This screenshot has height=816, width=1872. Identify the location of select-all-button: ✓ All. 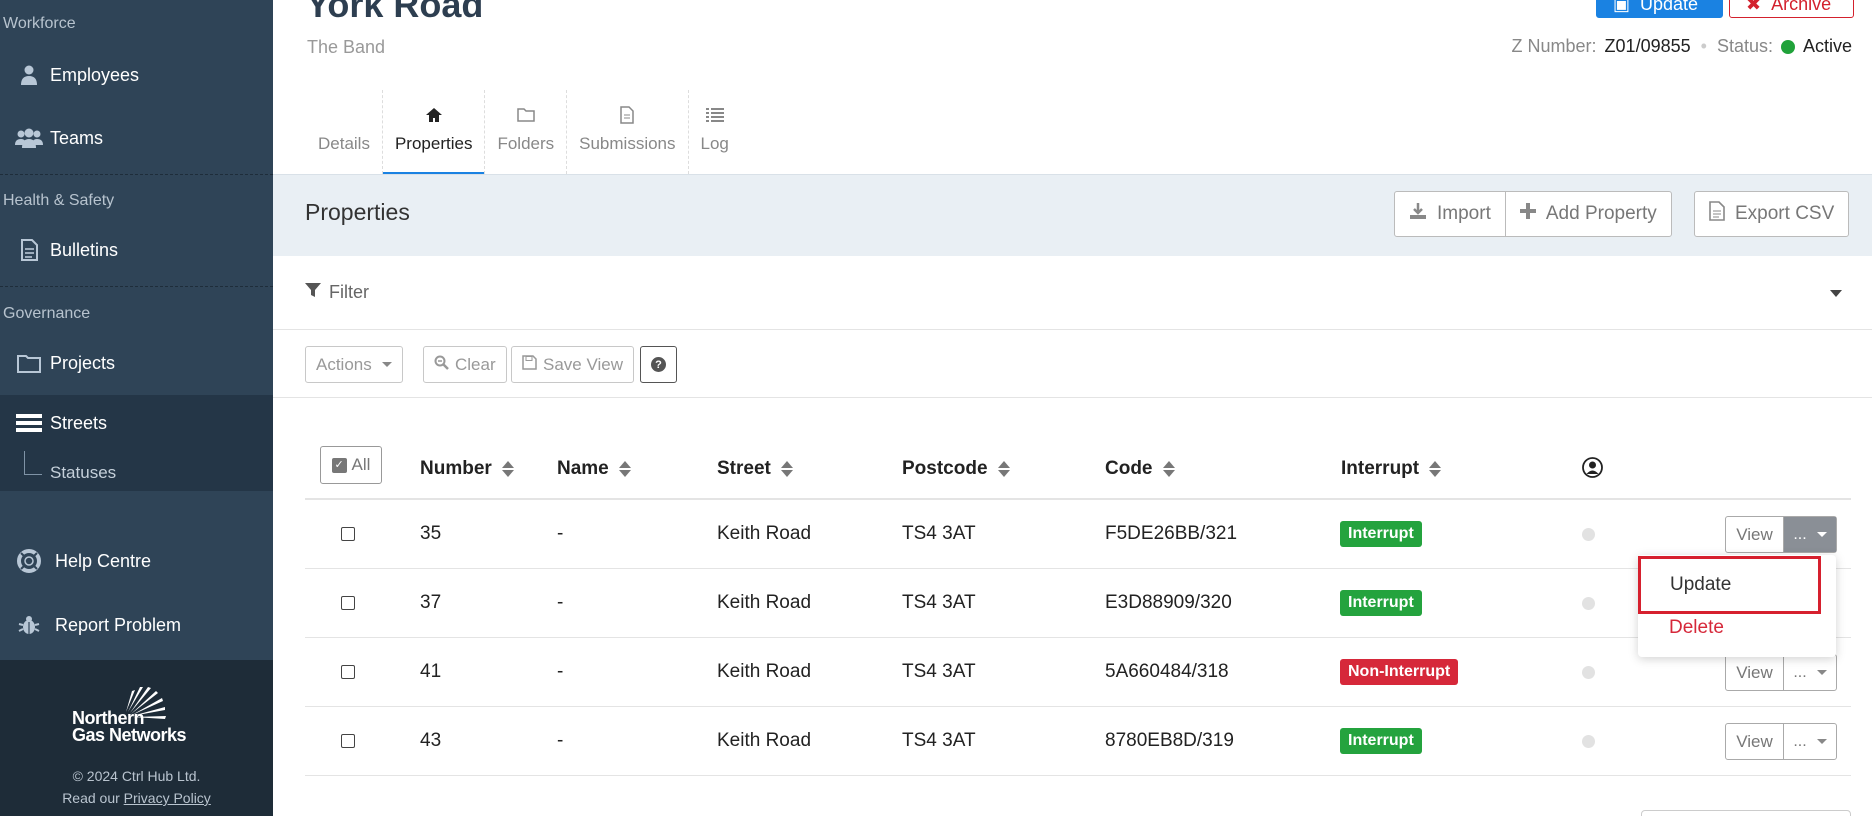
(351, 465).